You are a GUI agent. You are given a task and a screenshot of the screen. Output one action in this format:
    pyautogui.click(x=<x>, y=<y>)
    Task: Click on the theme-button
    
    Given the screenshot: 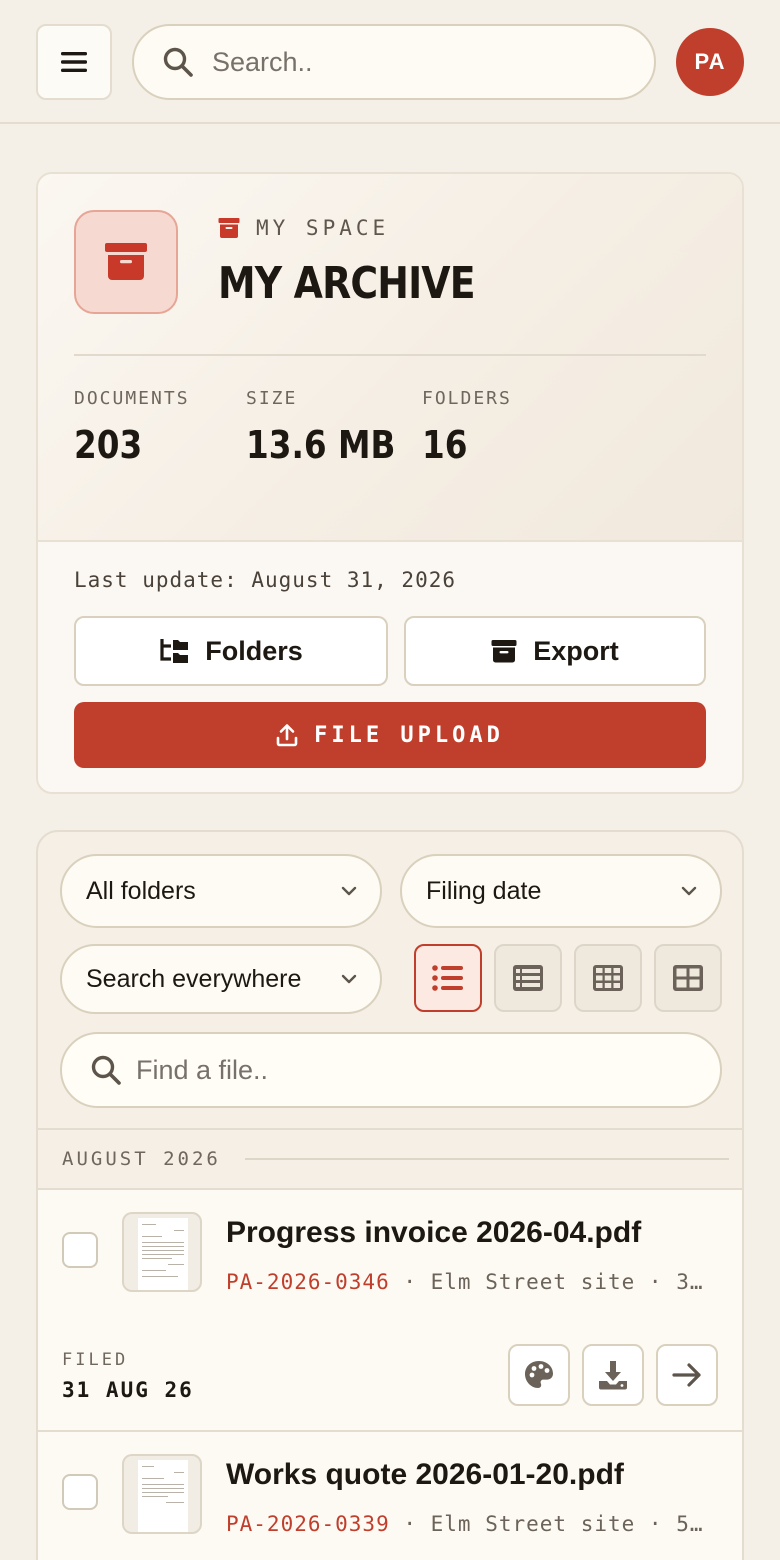 What is the action you would take?
    pyautogui.click(x=539, y=1375)
    